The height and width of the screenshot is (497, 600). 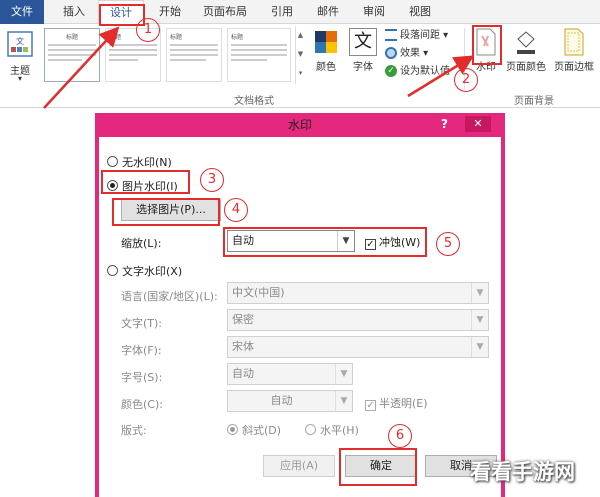 I want to click on no-watermark-label: 无水印(N), so click(x=147, y=162).